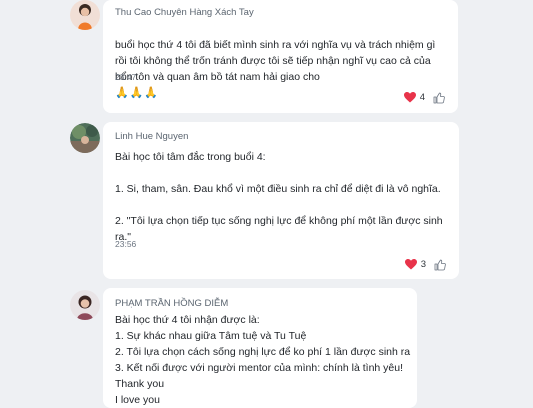 Image resolution: width=533 pixels, height=408 pixels. I want to click on reaction-count: 4, so click(422, 97).